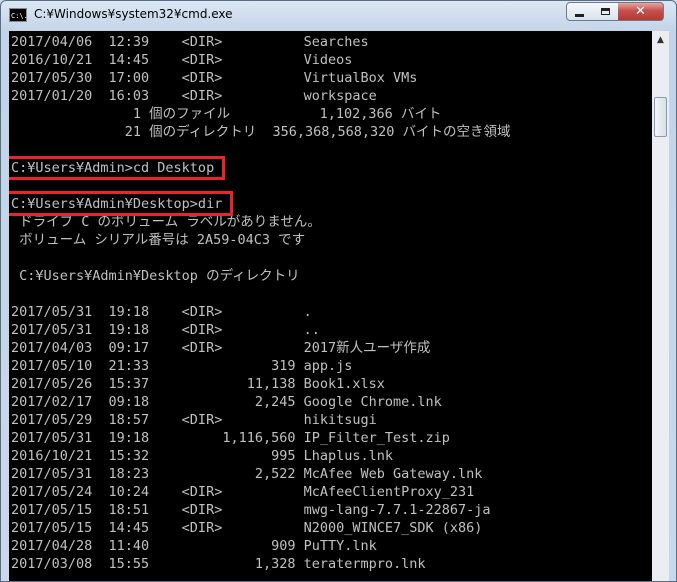  Describe the element at coordinates (338, 15) in the screenshot. I see `title-bar: C:\. C:¥Windows¥system32¥cmd.exe ✕` at that location.